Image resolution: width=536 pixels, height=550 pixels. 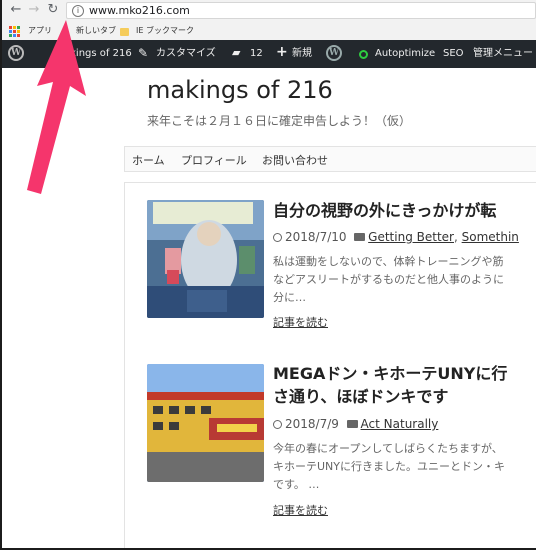 What do you see at coordinates (453, 54) in the screenshot?
I see `admin-seo: SEO` at bounding box center [453, 54].